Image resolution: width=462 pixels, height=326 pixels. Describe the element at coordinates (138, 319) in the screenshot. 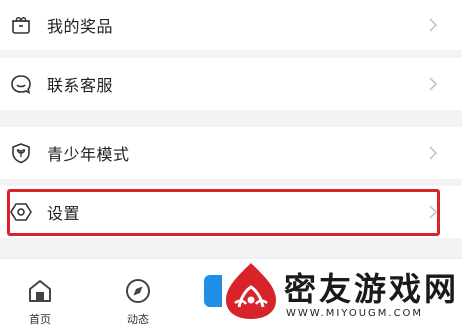

I see `tab-label: 动态` at that location.